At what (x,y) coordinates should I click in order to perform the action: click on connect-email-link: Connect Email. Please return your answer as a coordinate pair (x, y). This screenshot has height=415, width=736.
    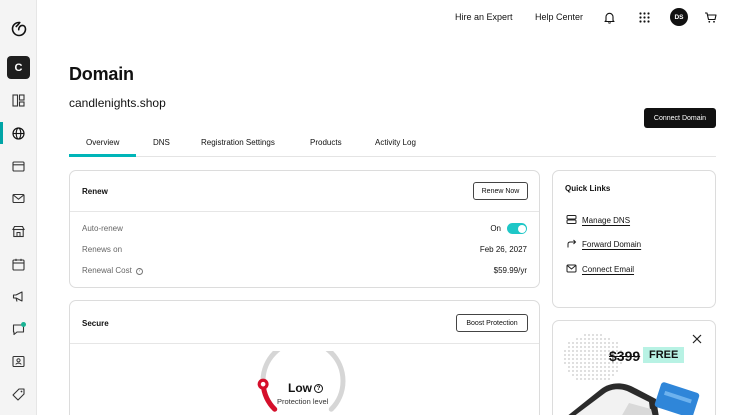
    Looking at the image, I should click on (608, 269).